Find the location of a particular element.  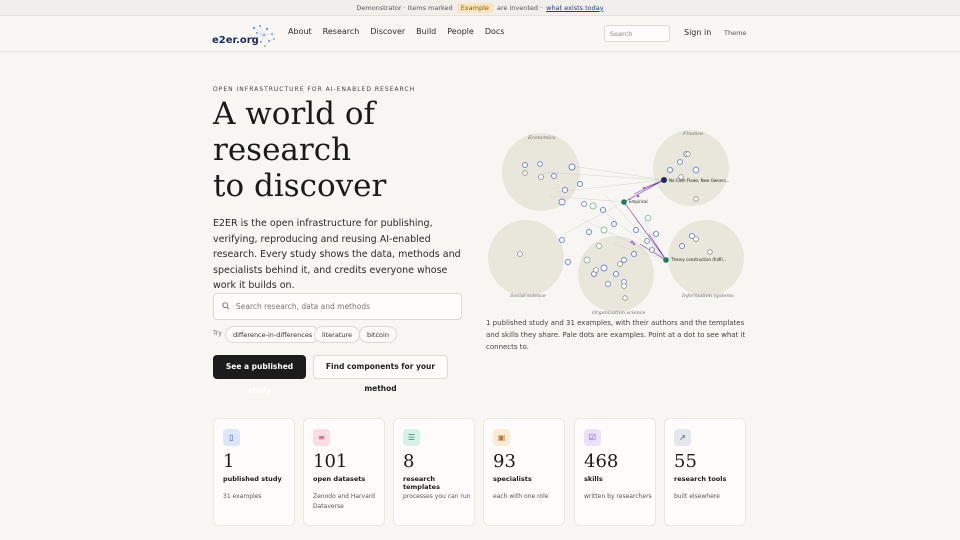

banner-text: Demonstrator · Items marked is located at coordinates (404, 7).